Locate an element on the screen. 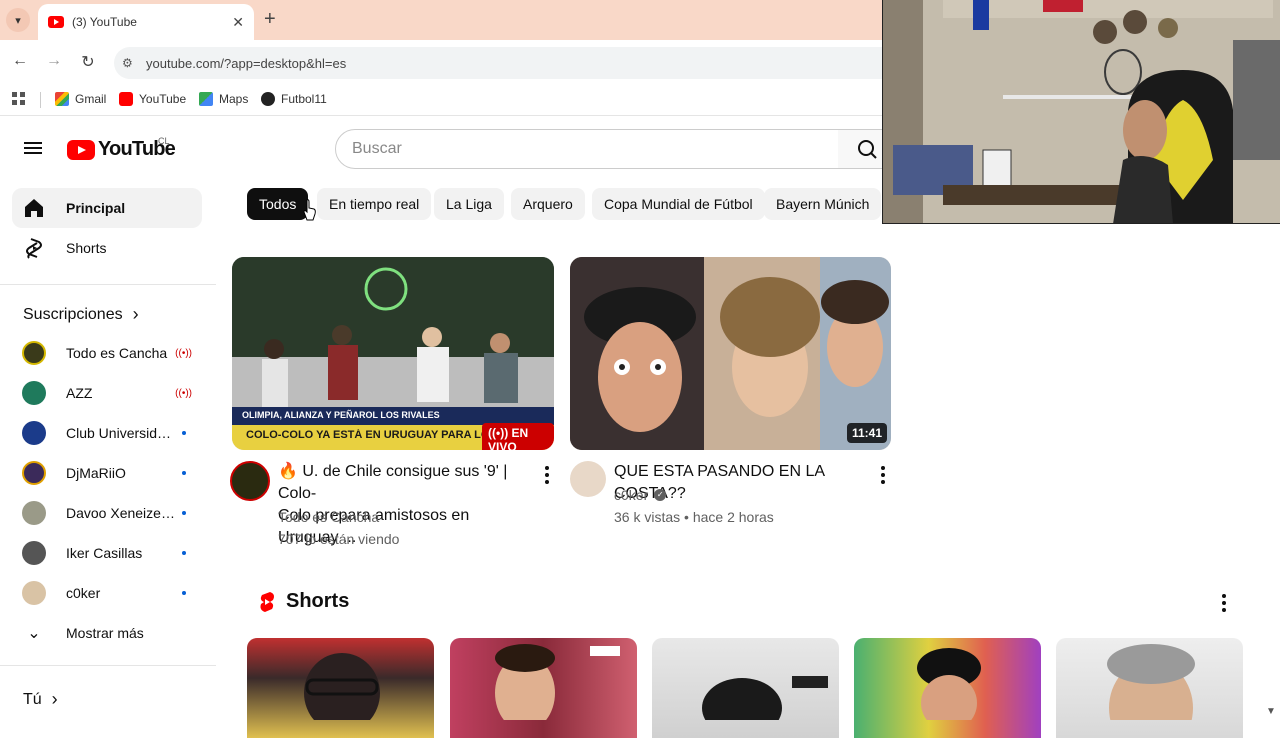 The image size is (1280, 738). bookmark-youtube: YouTube is located at coordinates (152, 99).